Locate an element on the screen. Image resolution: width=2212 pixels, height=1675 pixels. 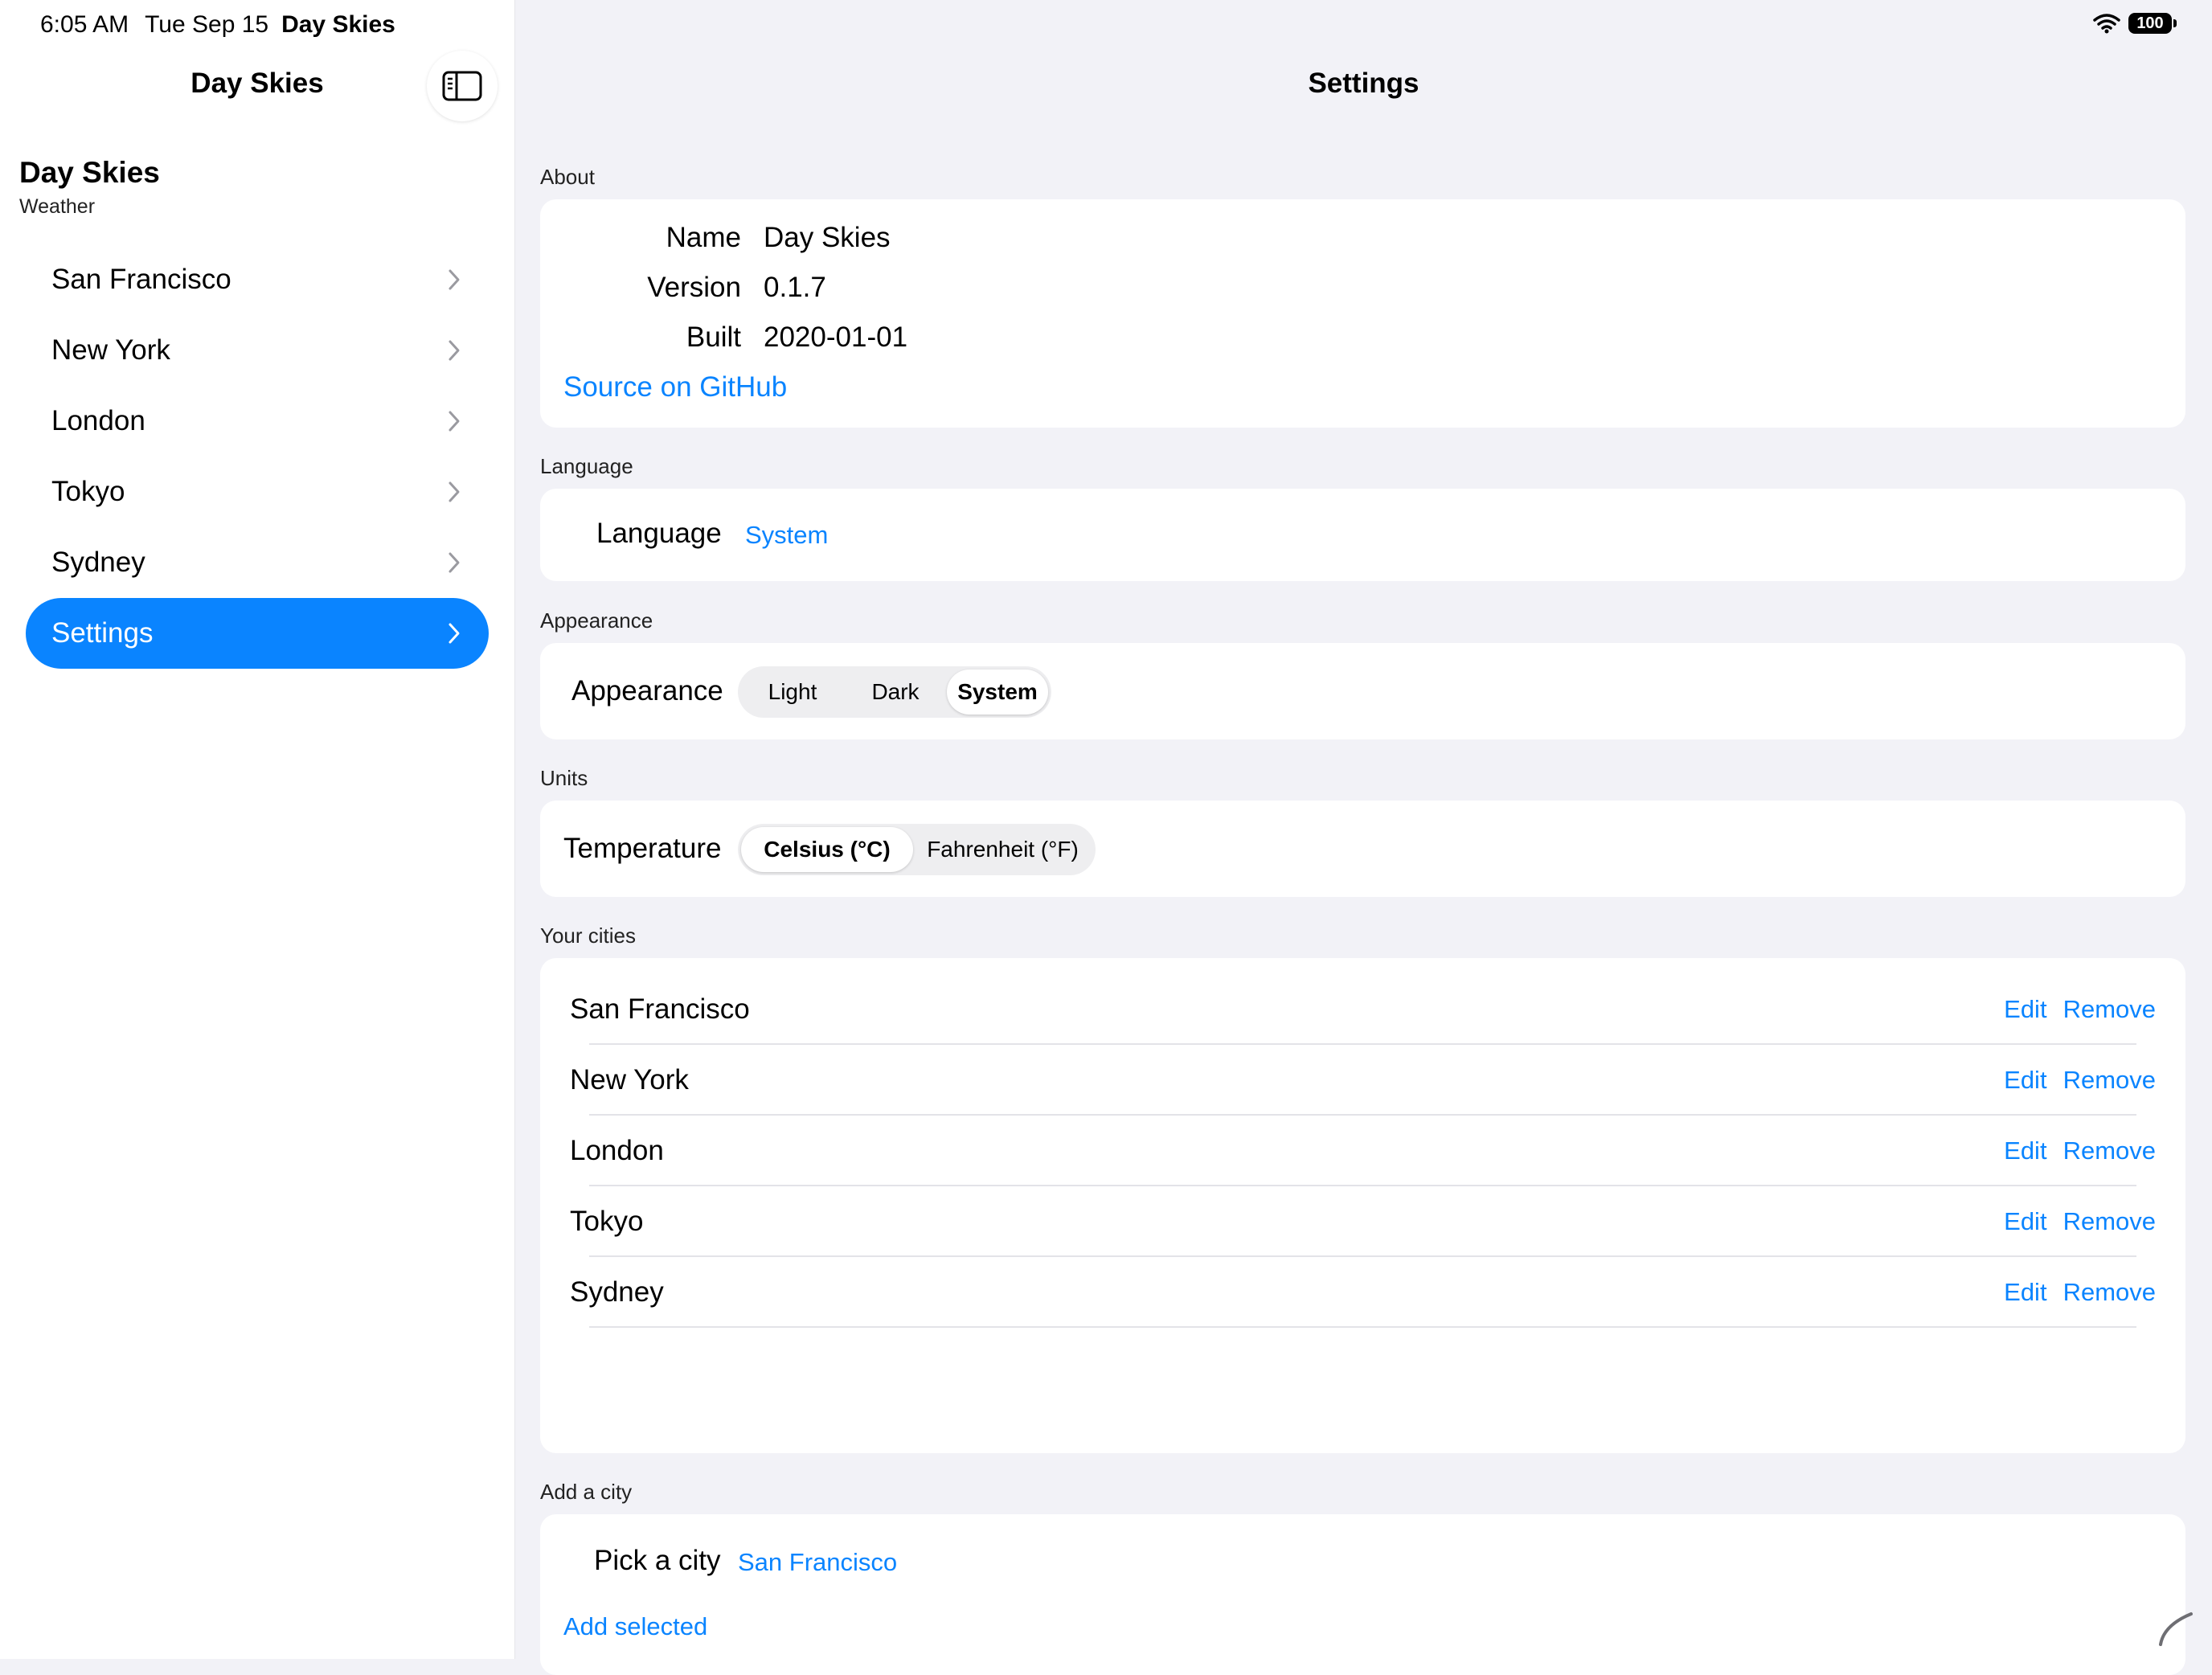
temperature-option-fahrenheit: Fahrenheit (°F) is located at coordinates (1002, 850).